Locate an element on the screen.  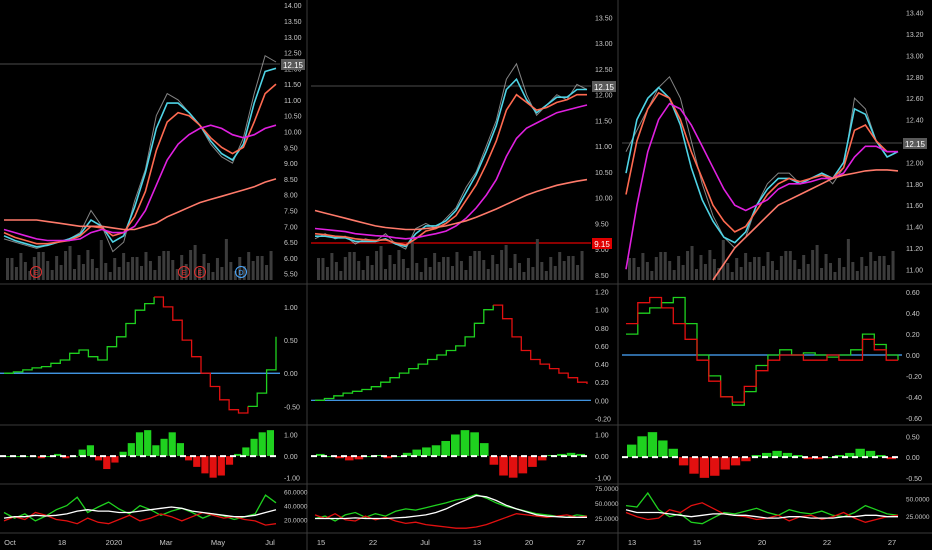
y-tick-label: 6.00 is located at coordinates (291, 259).